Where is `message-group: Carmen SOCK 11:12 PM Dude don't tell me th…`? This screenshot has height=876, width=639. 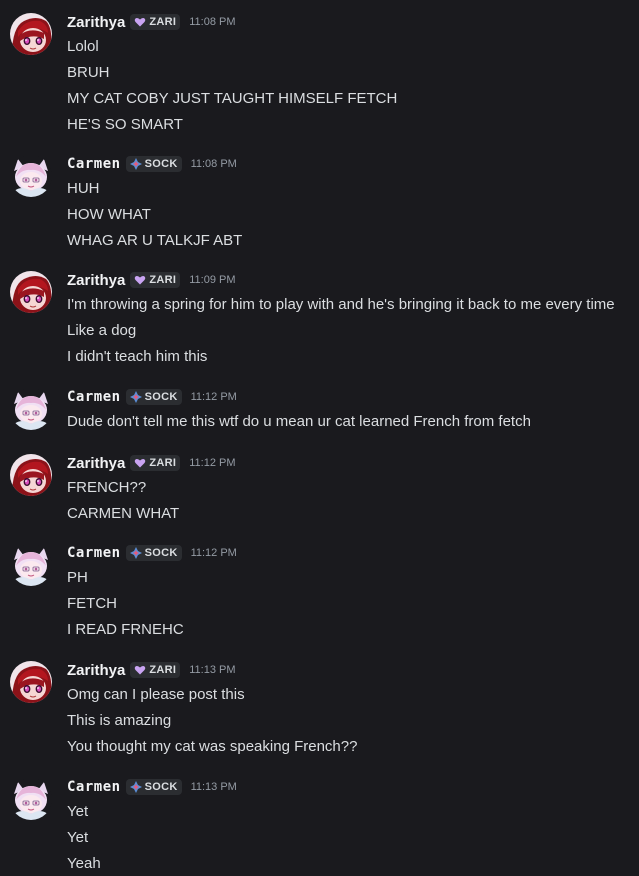
message-group: Carmen SOCK 11:12 PM Dude don't tell me th… is located at coordinates (319, 413).